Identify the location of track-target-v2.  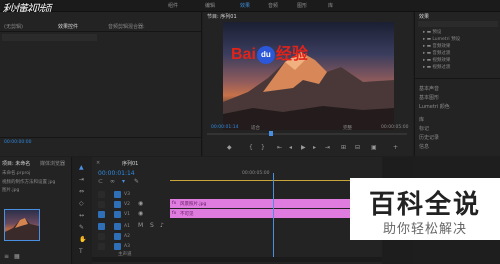
(101, 204).